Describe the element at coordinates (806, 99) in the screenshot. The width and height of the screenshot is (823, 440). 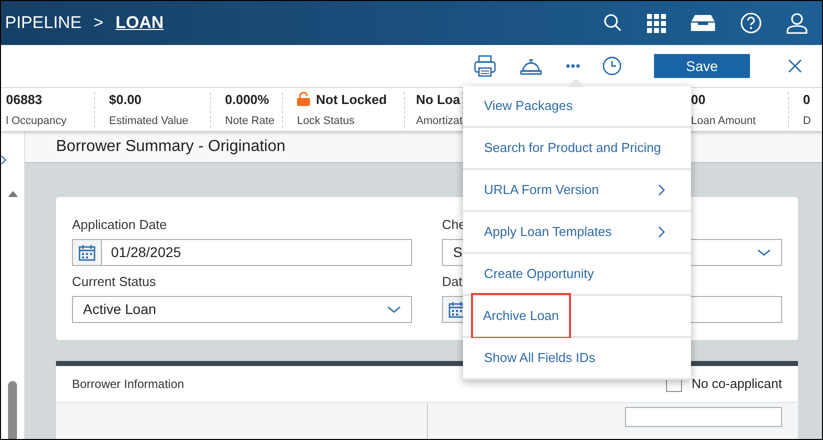
I see `summary-value: 0` at that location.